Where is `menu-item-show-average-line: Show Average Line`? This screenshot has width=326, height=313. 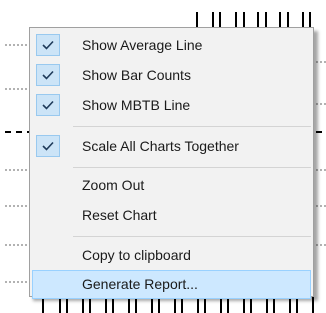
menu-item-show-average-line: Show Average Line is located at coordinates (171, 45).